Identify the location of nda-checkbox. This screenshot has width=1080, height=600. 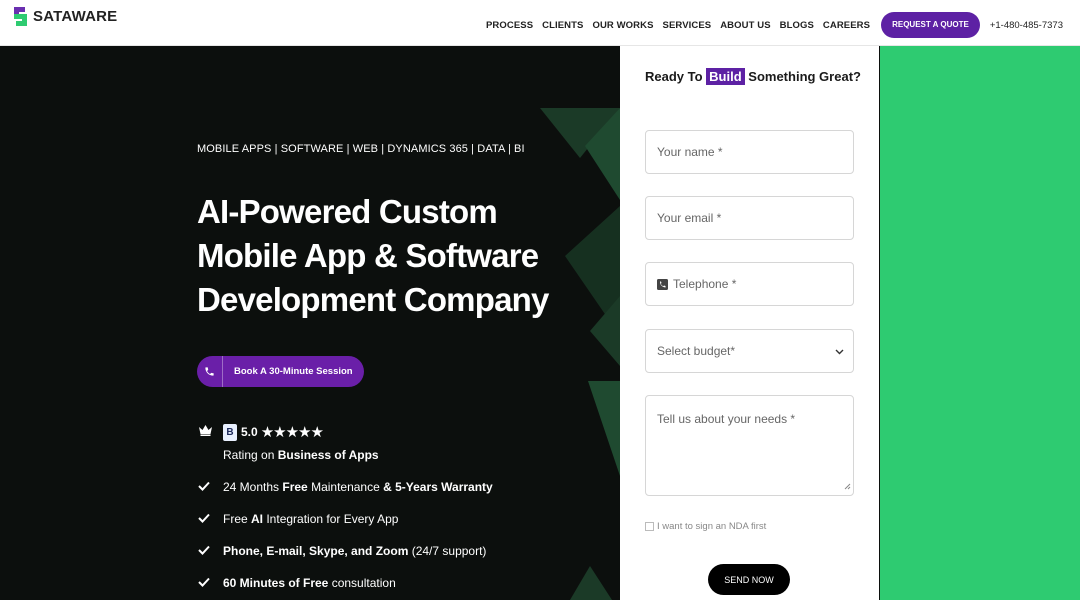
(649, 526).